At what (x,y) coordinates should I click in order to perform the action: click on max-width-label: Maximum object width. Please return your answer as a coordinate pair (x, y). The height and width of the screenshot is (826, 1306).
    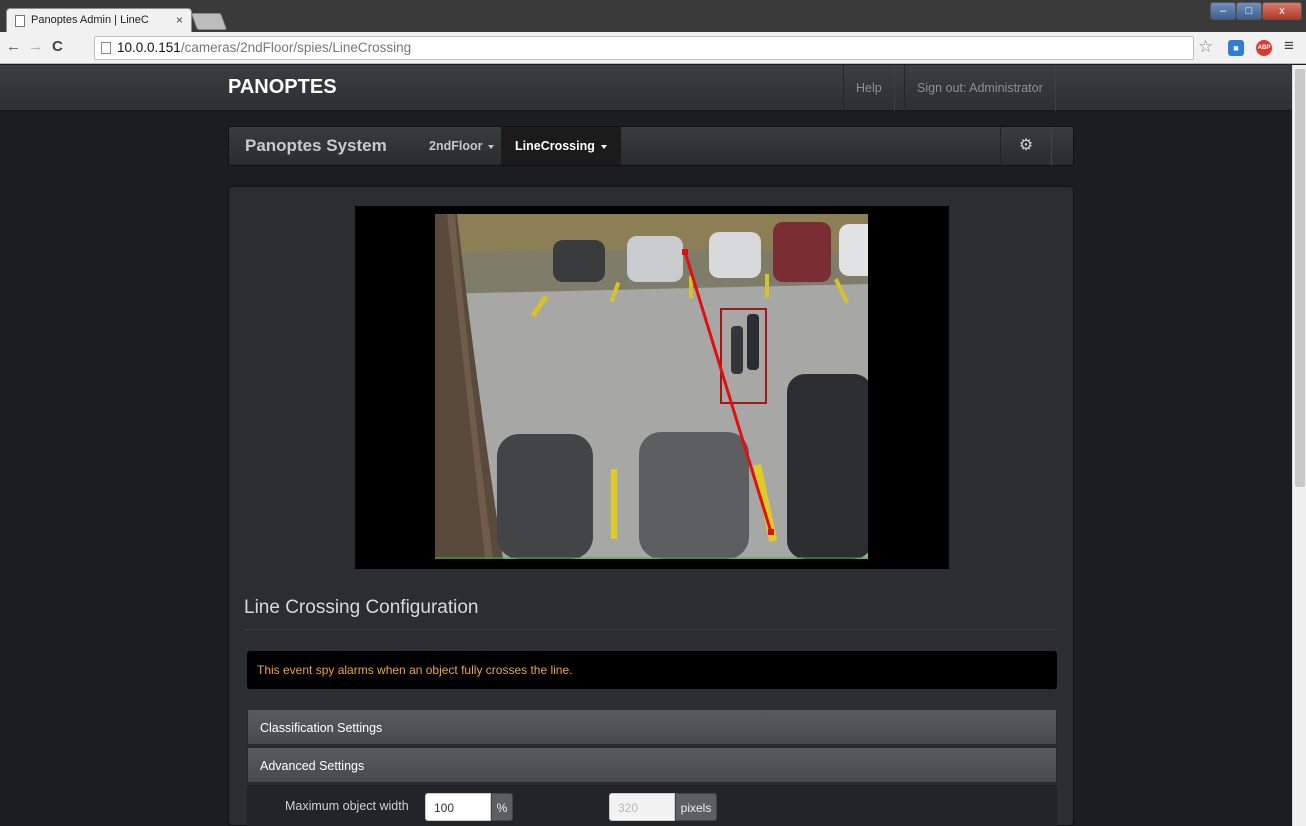
    Looking at the image, I should click on (347, 806).